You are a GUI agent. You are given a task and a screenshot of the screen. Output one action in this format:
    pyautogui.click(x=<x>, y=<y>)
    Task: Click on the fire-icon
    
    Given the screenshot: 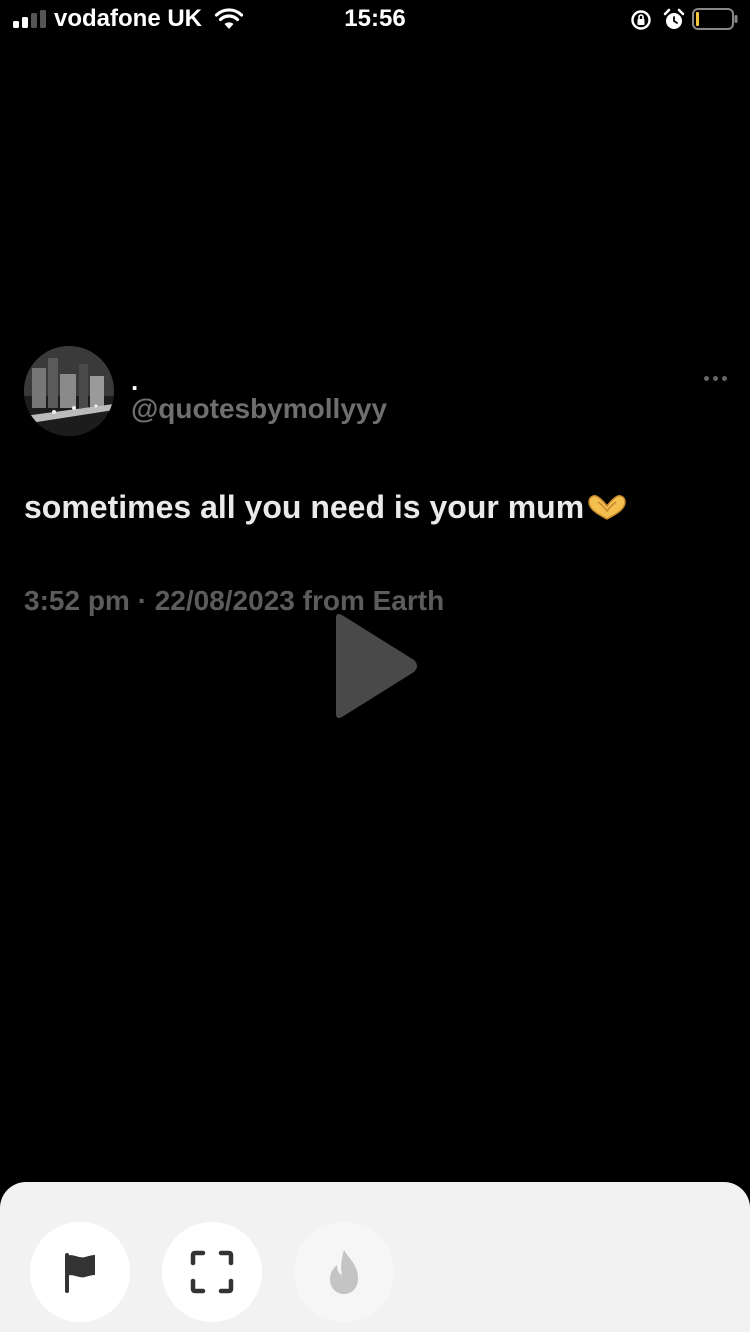 What is the action you would take?
    pyautogui.click(x=344, y=1272)
    